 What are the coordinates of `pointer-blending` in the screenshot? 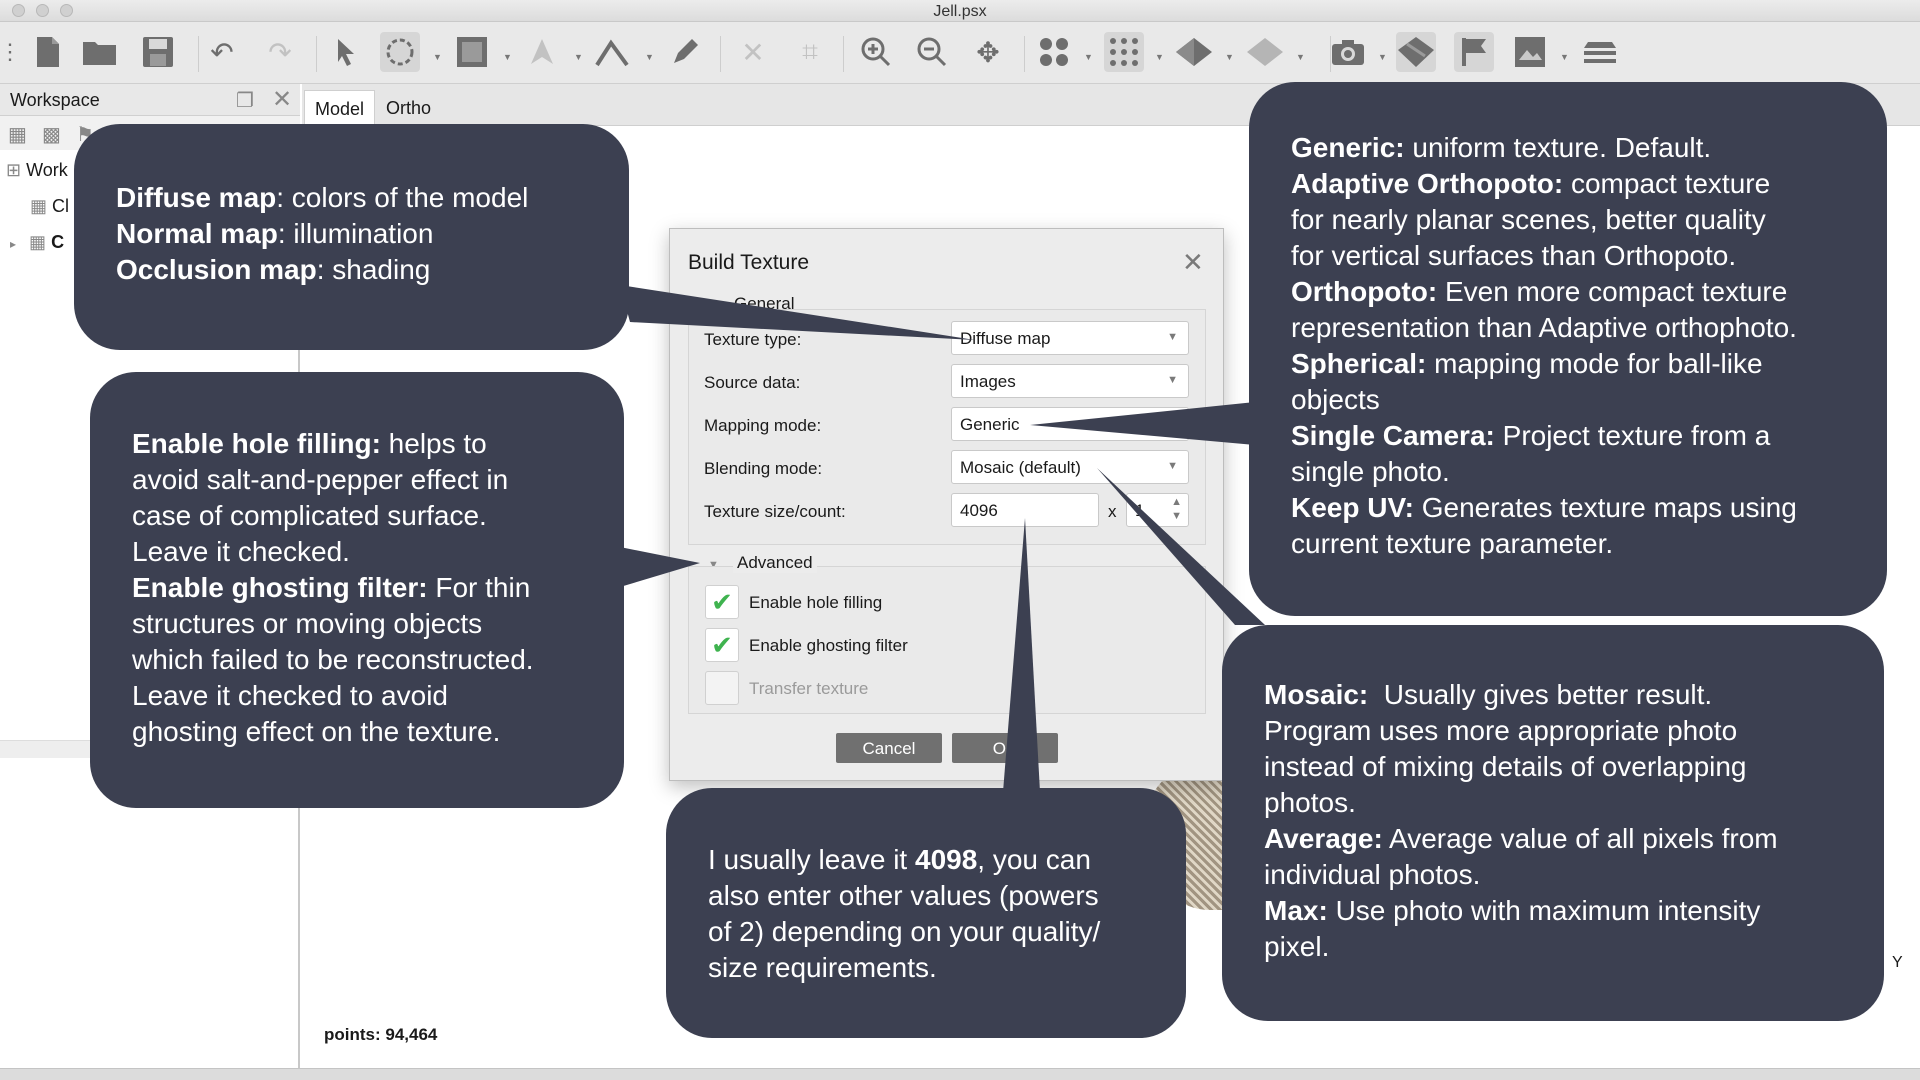 It's located at (1181, 546).